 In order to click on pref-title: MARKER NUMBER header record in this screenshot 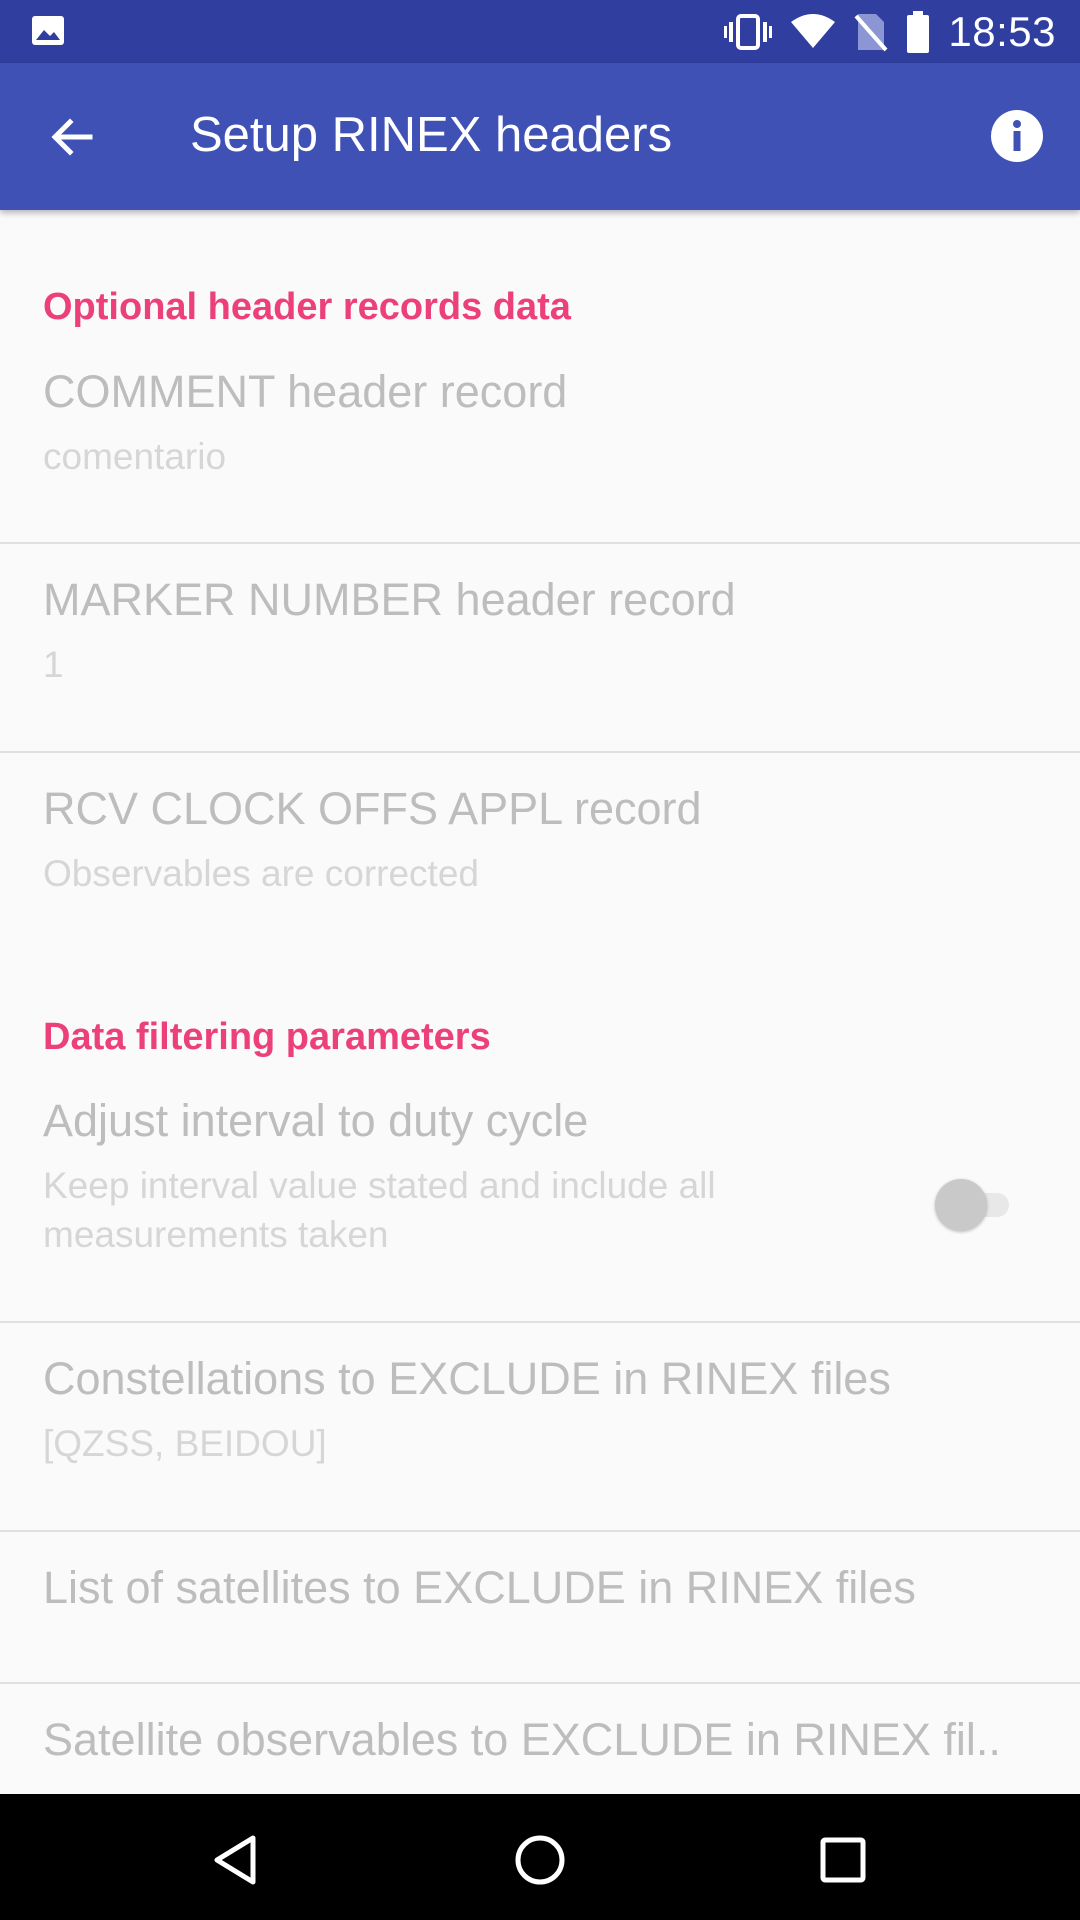, I will do `click(389, 599)`.